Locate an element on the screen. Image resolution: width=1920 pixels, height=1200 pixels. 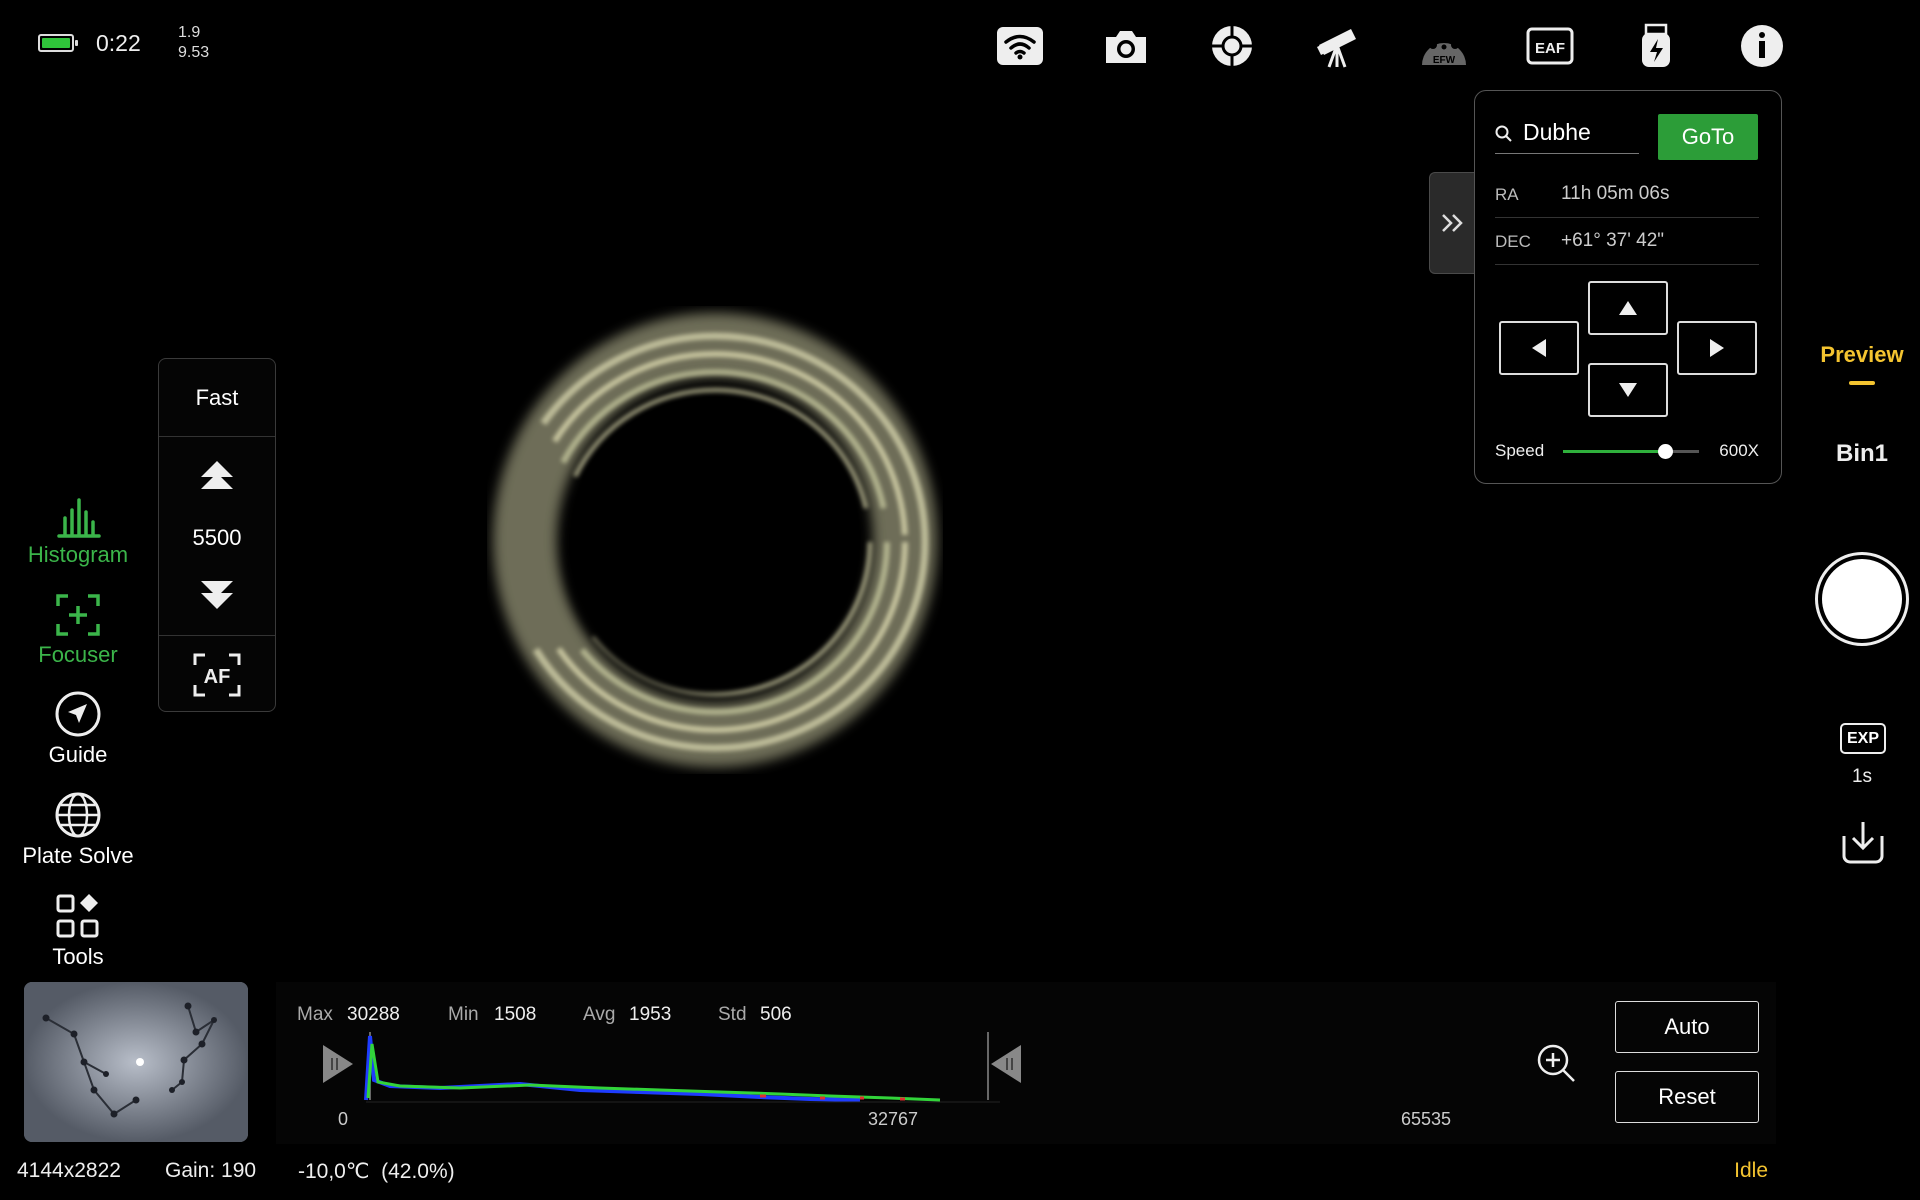
slew-north-button is located at coordinates (1628, 308).